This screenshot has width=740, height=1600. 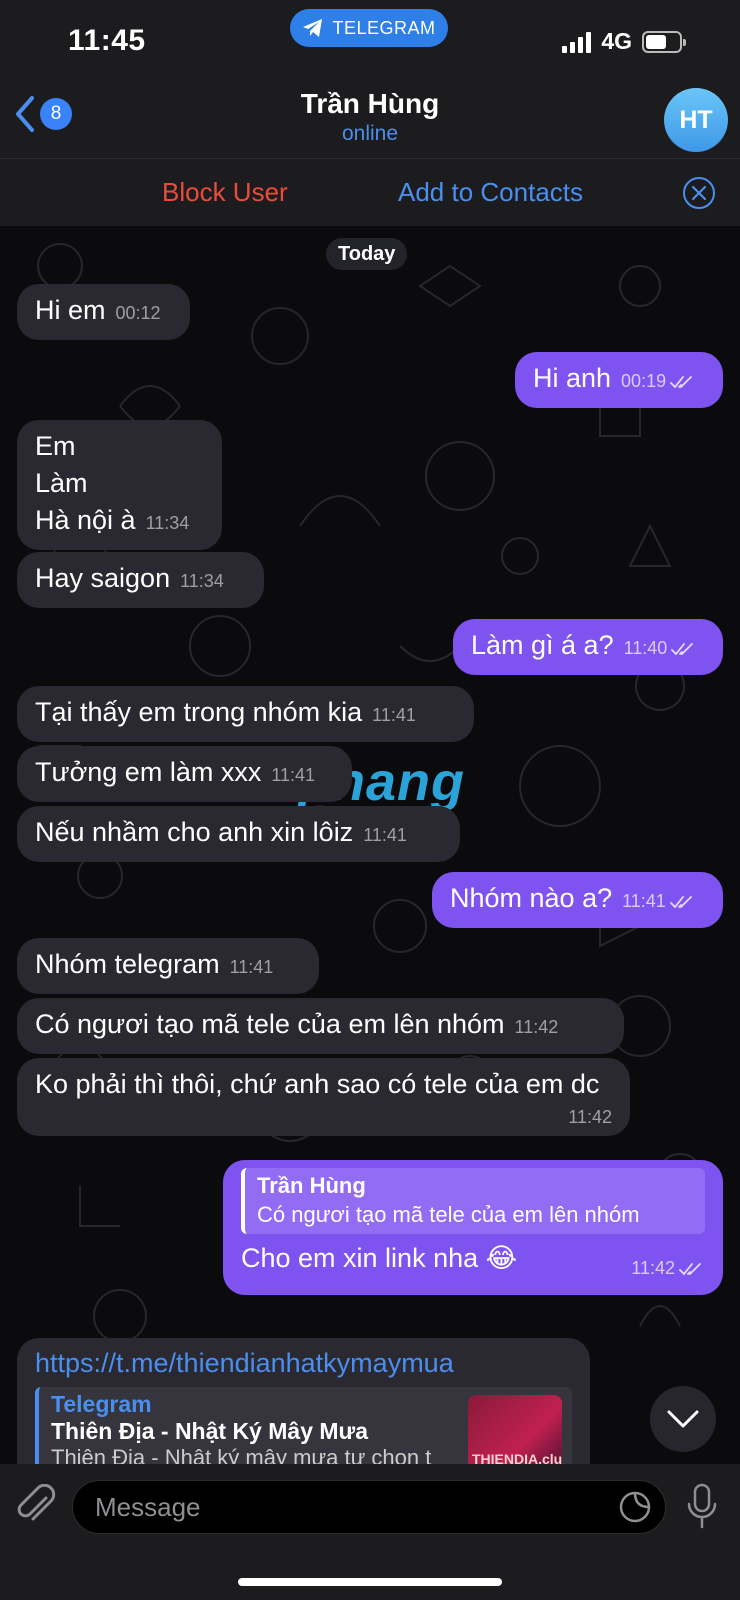 I want to click on scroll-down-button, so click(x=683, y=1419).